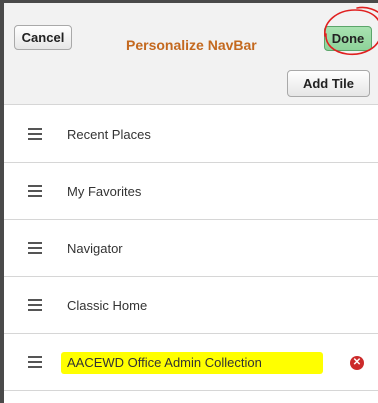  What do you see at coordinates (328, 83) in the screenshot?
I see `add-tile-button: Add Tile` at bounding box center [328, 83].